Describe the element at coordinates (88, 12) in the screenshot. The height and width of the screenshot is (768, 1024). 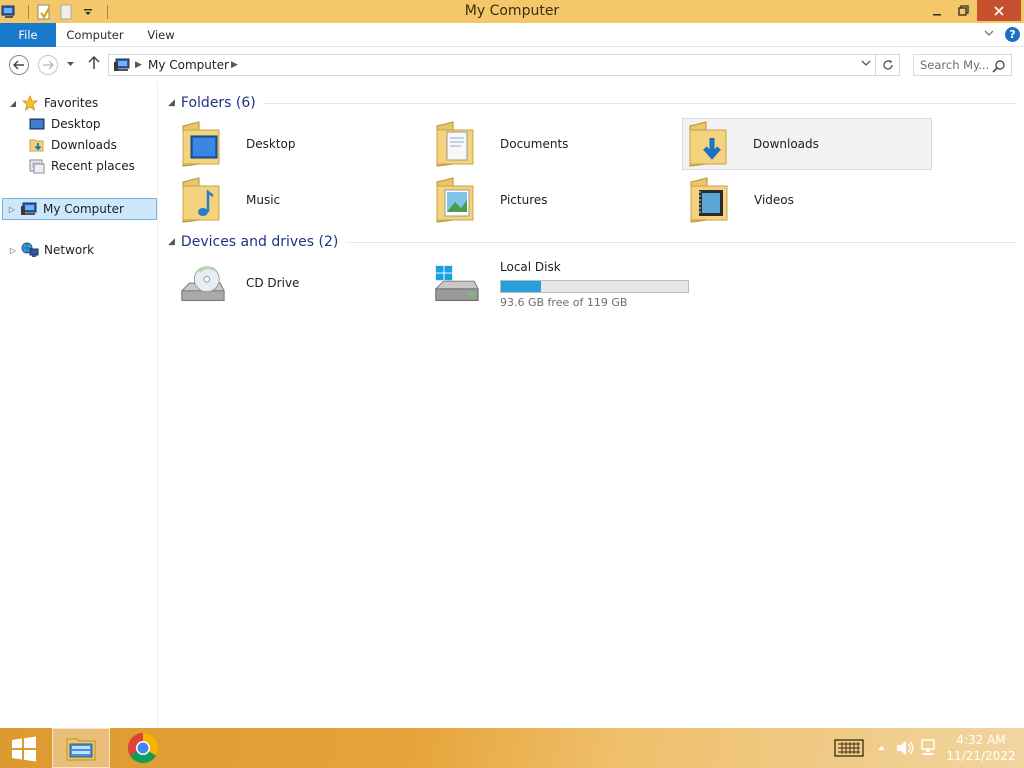
I see `customize-toolbar-dropdown-icon` at that location.